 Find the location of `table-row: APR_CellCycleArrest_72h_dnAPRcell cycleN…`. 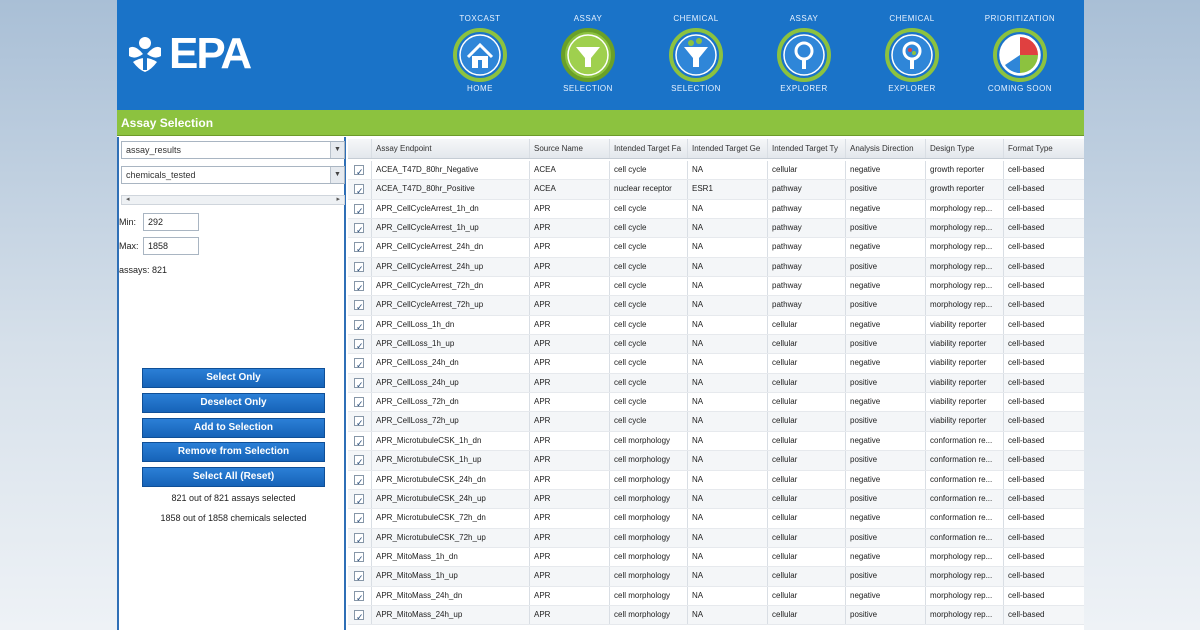

table-row: APR_CellCycleArrest_72h_dnAPRcell cycleN… is located at coordinates (716, 287).